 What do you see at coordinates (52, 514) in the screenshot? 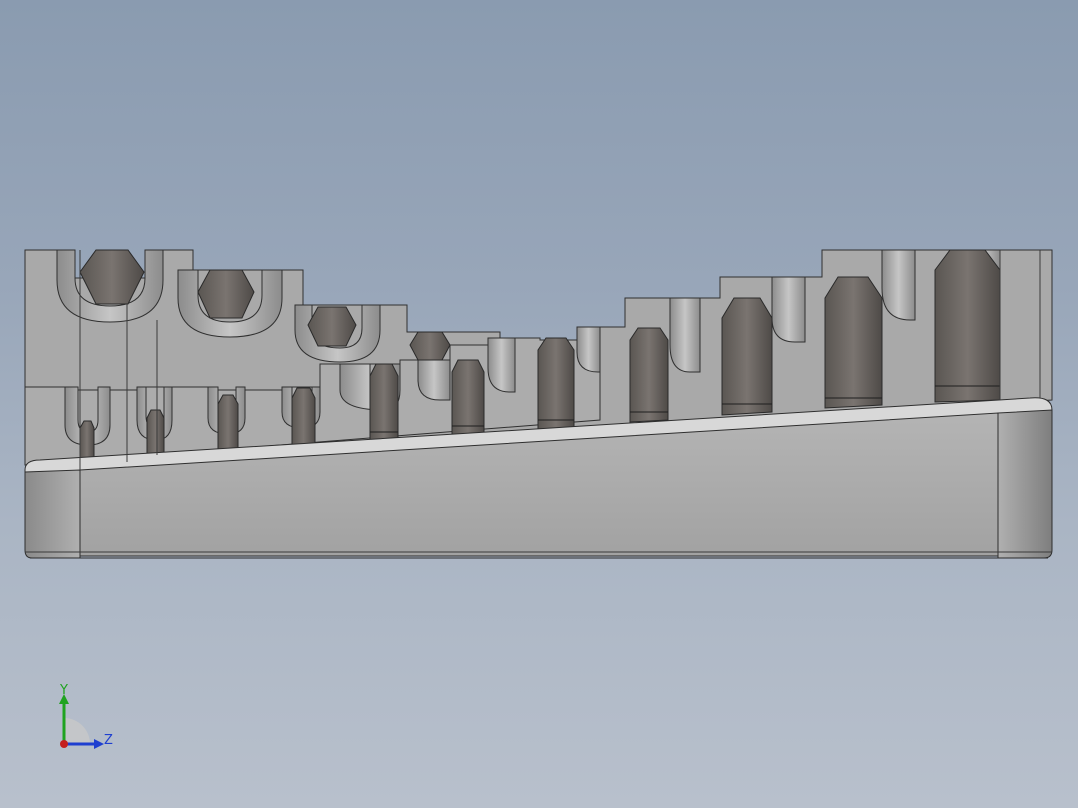
I see `base-left-cap` at bounding box center [52, 514].